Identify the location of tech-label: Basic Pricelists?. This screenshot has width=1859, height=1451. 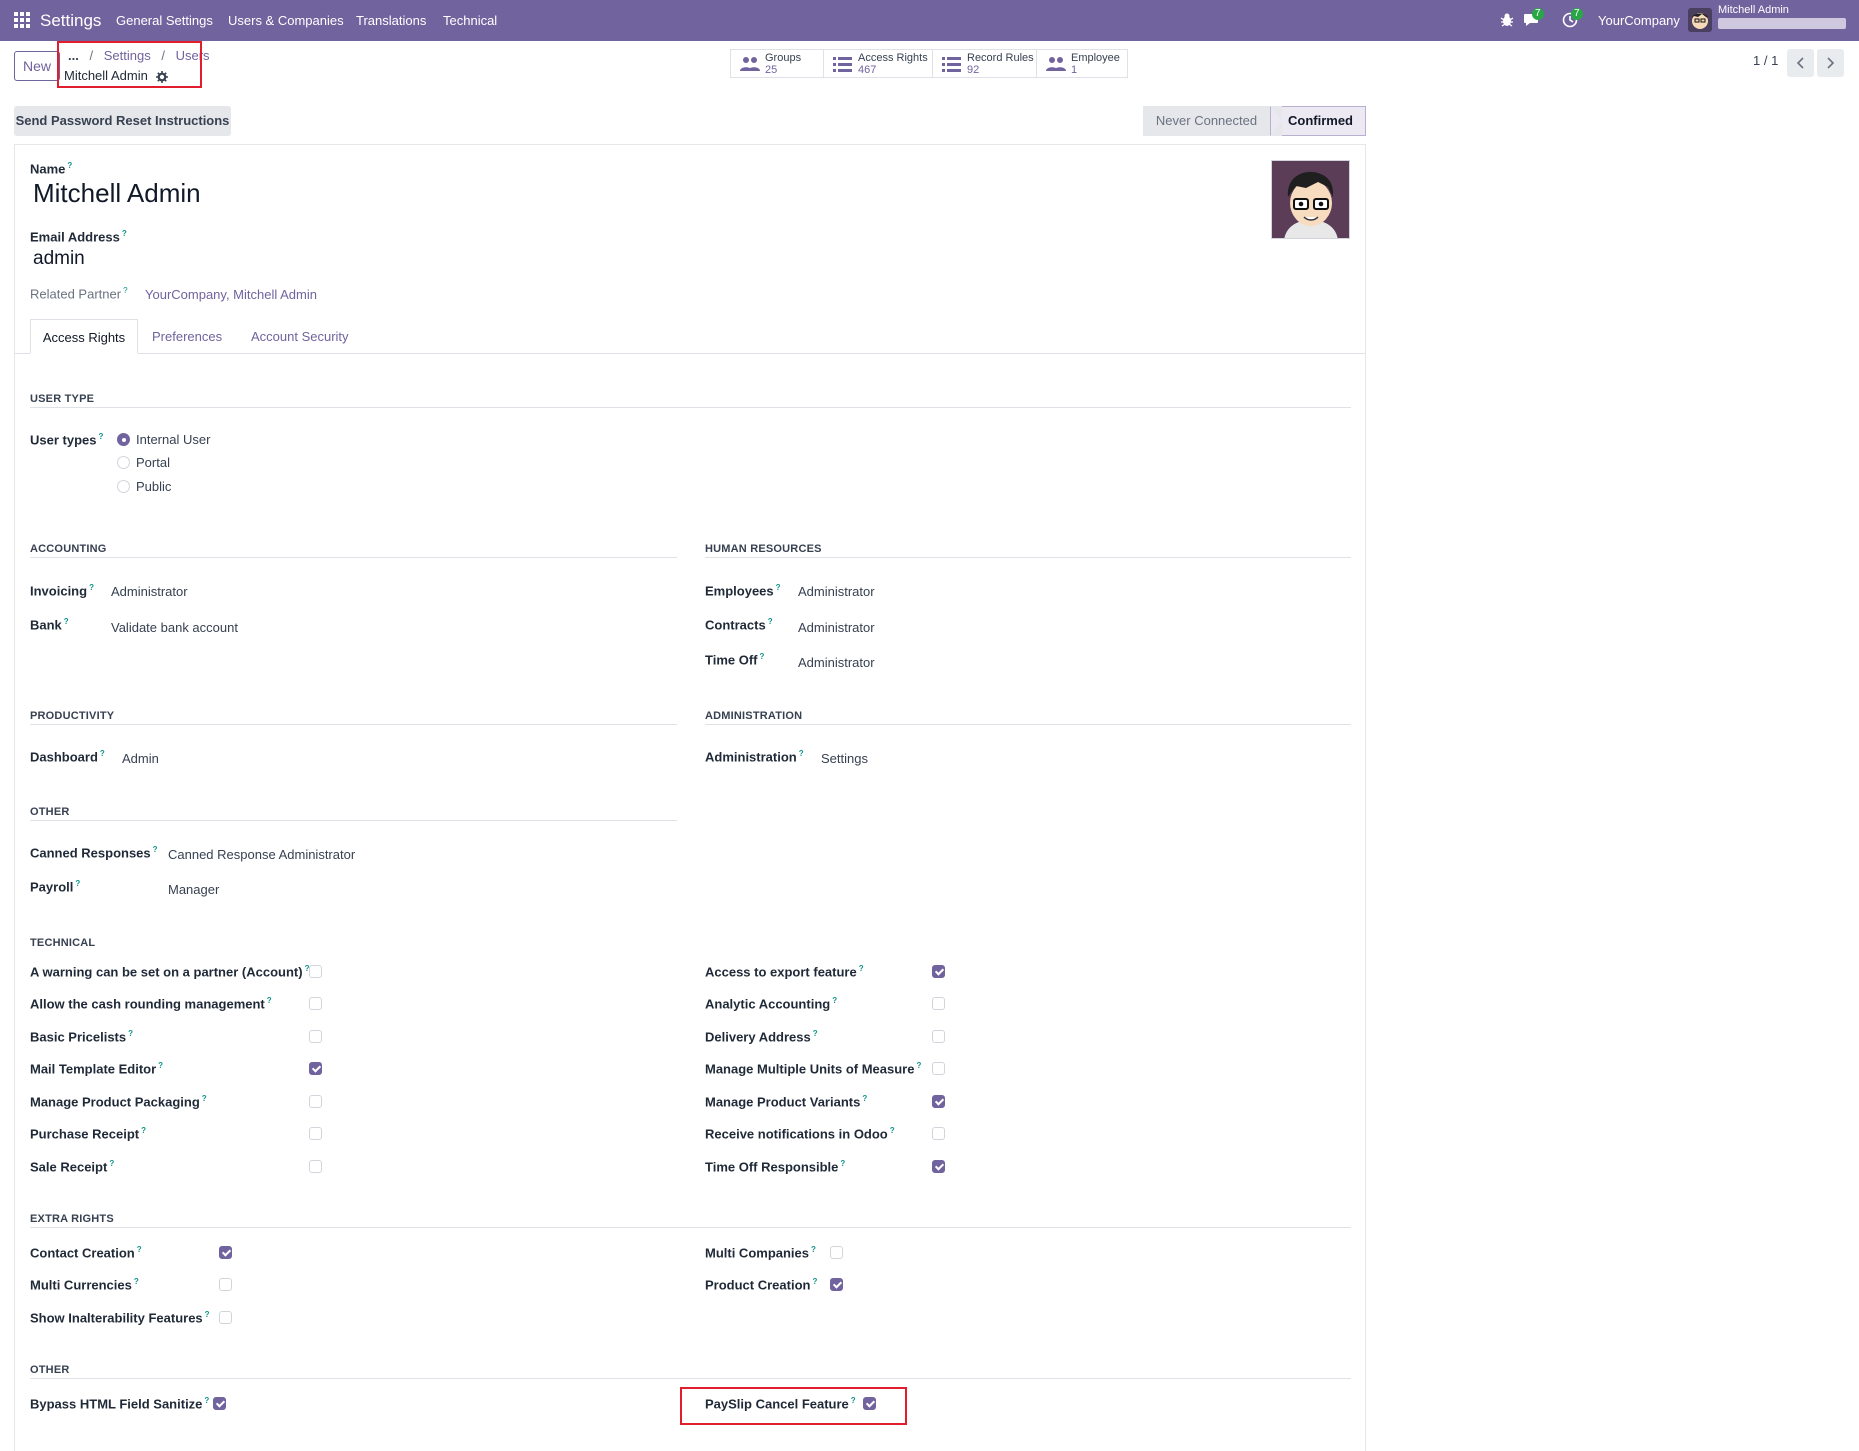
(82, 1037).